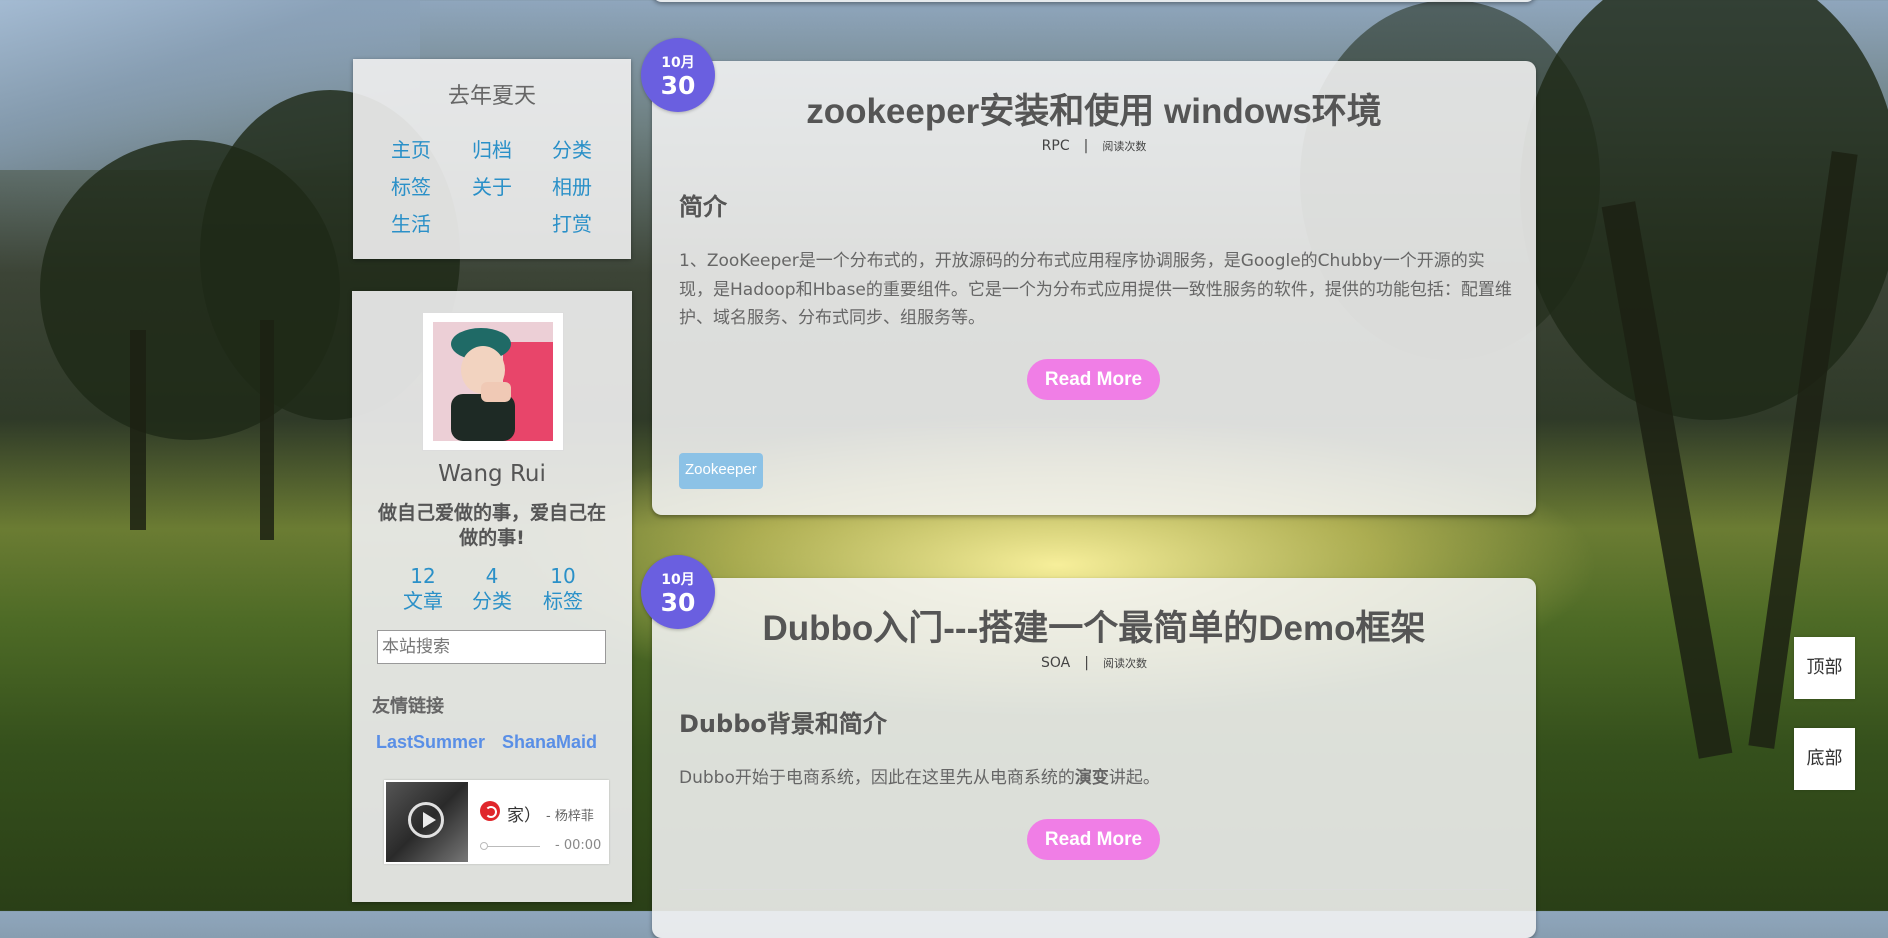 The height and width of the screenshot is (938, 1888). I want to click on music-player: 家） - 杨梓菲 - 00:00, so click(496, 822).